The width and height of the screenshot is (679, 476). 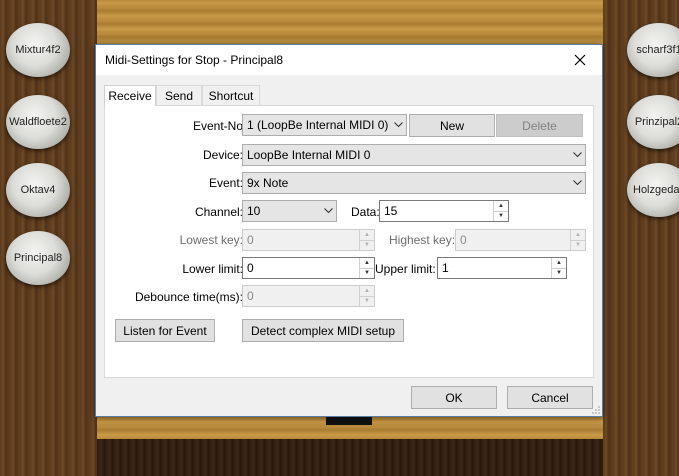 What do you see at coordinates (38, 50) in the screenshot?
I see `stop-knob-mixtur: Mixtur4f2` at bounding box center [38, 50].